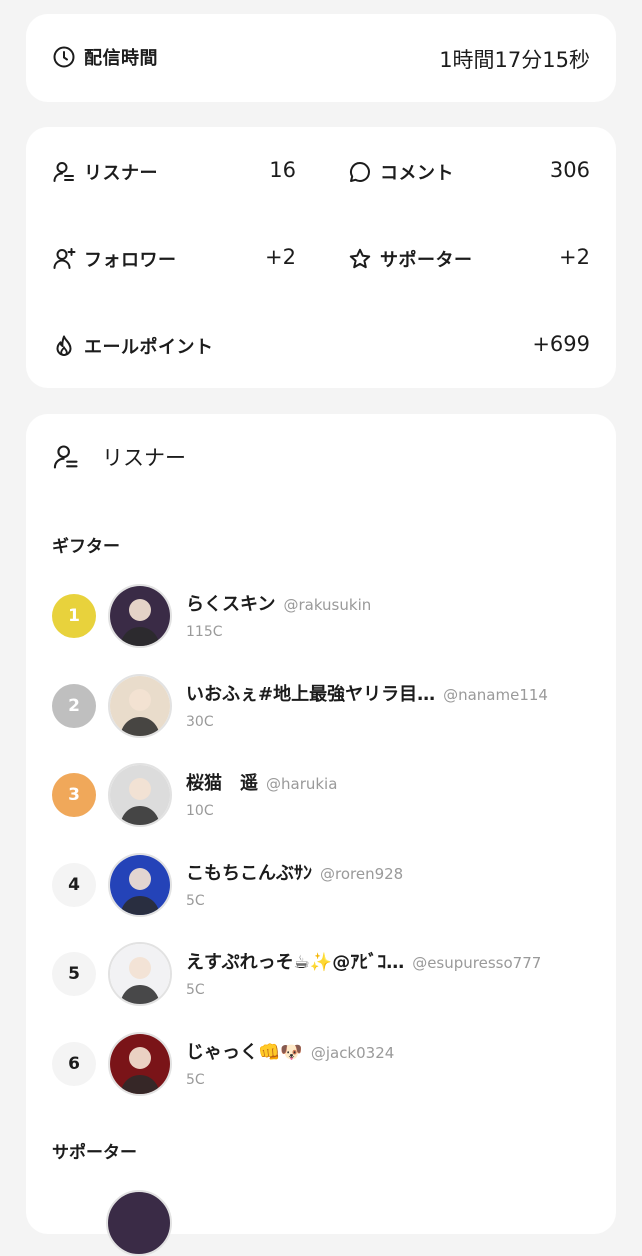 Image resolution: width=642 pixels, height=1256 pixels. I want to click on listener-section-header: リスナー, so click(119, 457).